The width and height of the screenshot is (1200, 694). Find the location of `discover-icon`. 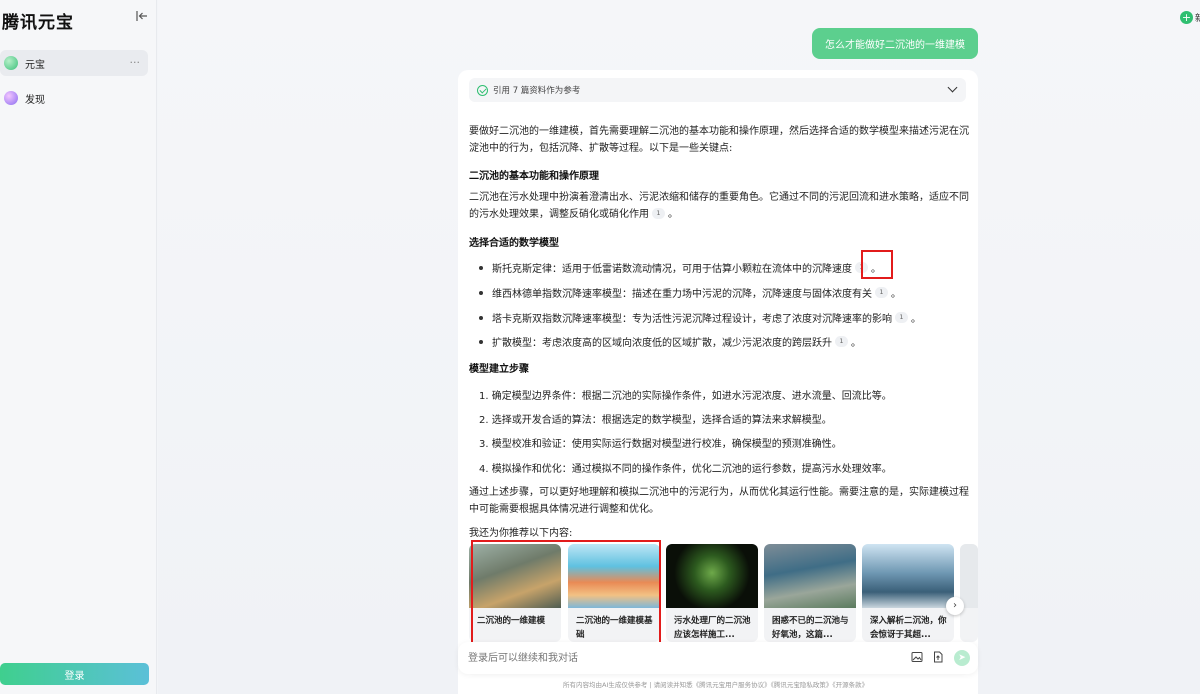

discover-icon is located at coordinates (11, 98).